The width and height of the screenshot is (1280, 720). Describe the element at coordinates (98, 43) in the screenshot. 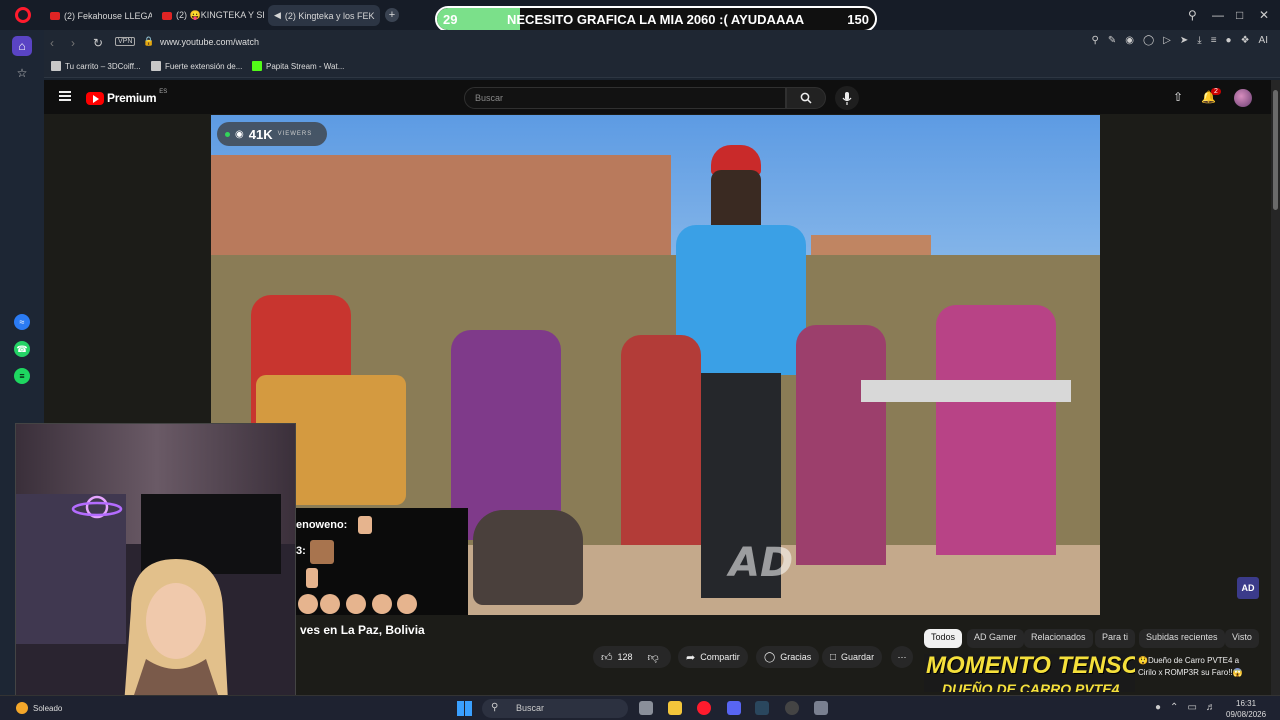

I see `reload-icon: ↻` at that location.